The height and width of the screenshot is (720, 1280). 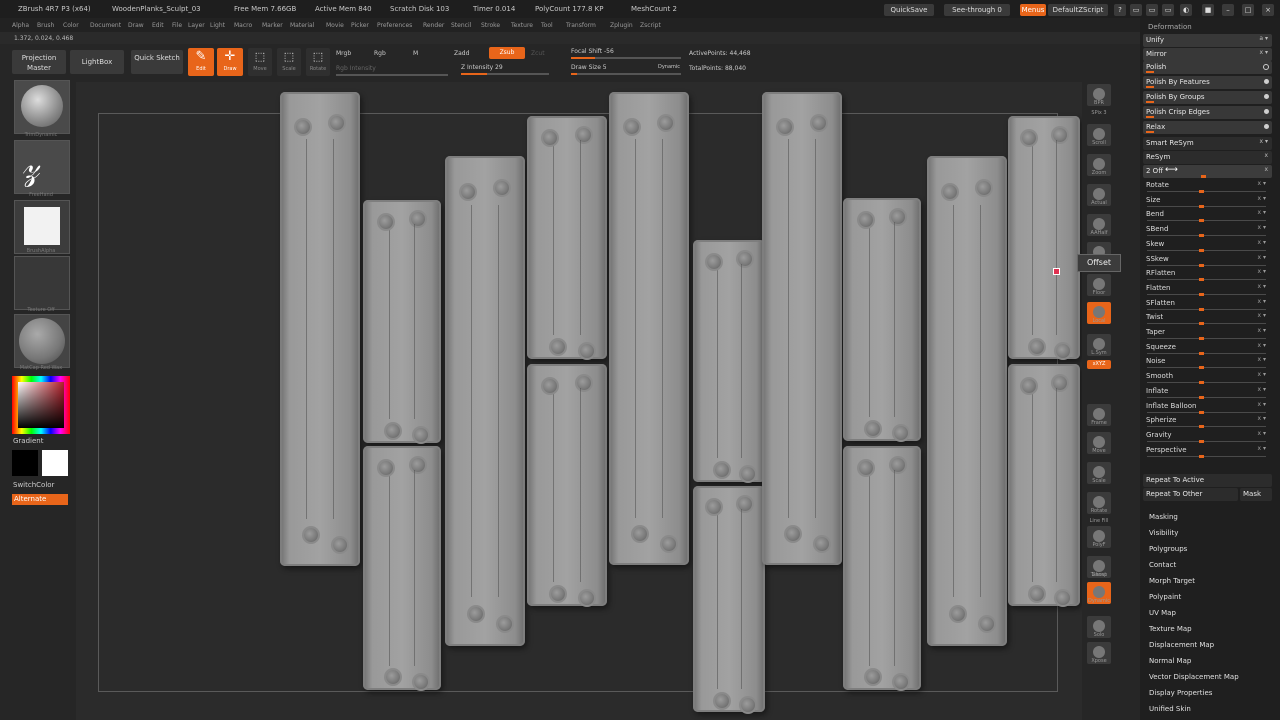 I want to click on sflatten-slider: SFlatten x ▾, so click(x=1207, y=304).